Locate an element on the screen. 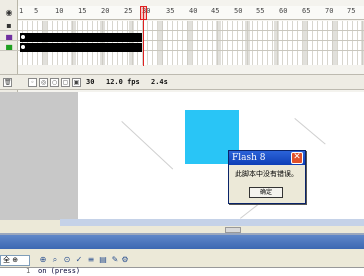 Image resolution: width=364 pixels, height=276 pixels. debug-options-icon: ✎ is located at coordinates (115, 260).